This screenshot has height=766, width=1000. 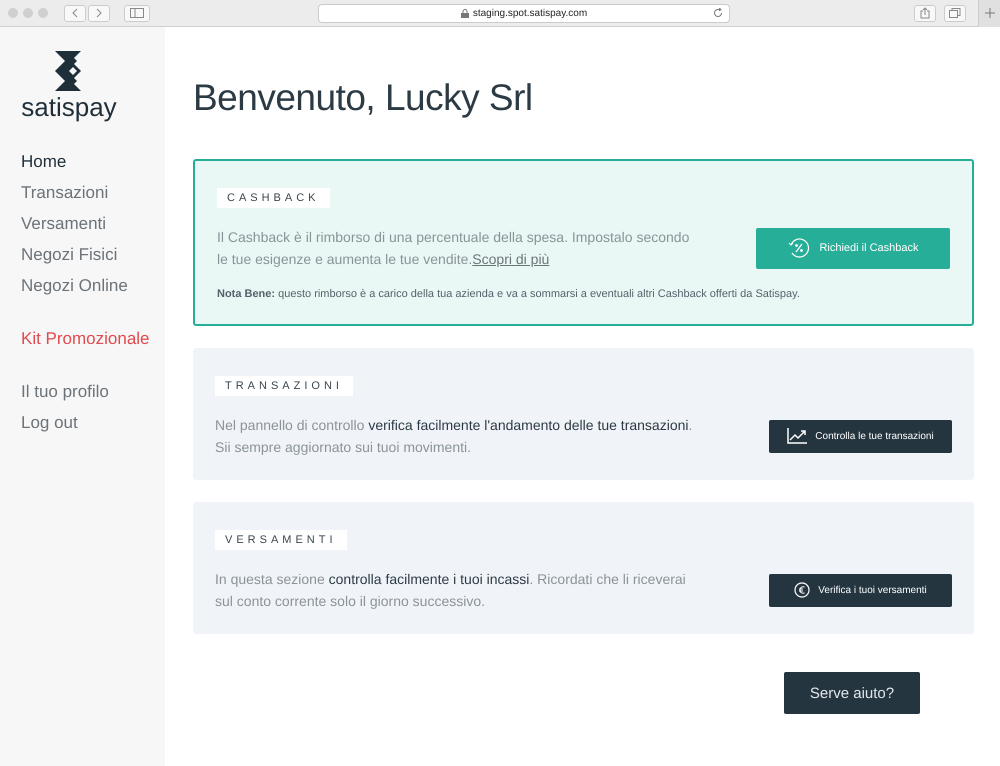 What do you see at coordinates (281, 540) in the screenshot?
I see `card-title: VERSAMENTI` at bounding box center [281, 540].